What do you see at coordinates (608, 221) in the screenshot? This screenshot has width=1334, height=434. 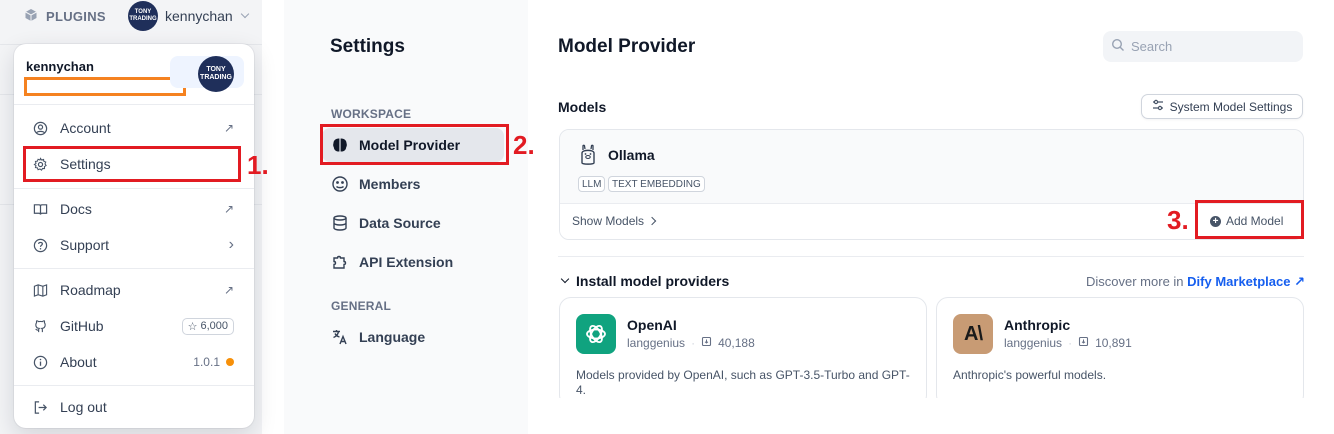 I see `show-models-label: Show Models` at bounding box center [608, 221].